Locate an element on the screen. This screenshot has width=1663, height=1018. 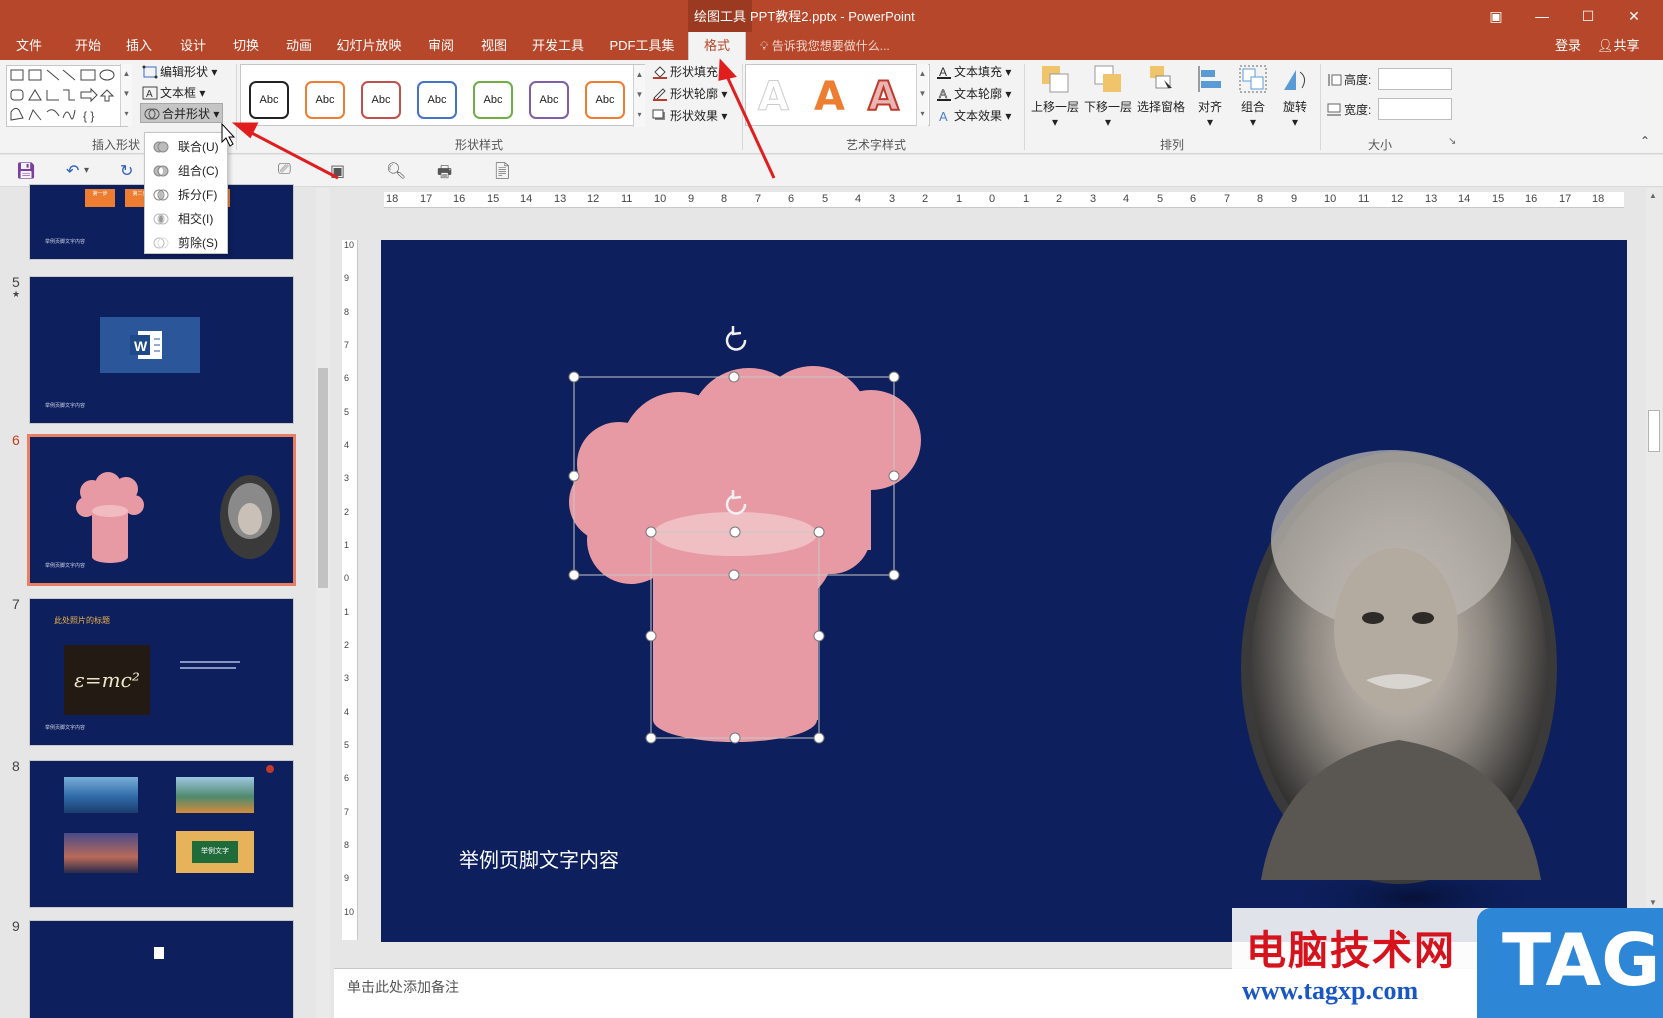
print-icon: 🖶 is located at coordinates (444, 174).